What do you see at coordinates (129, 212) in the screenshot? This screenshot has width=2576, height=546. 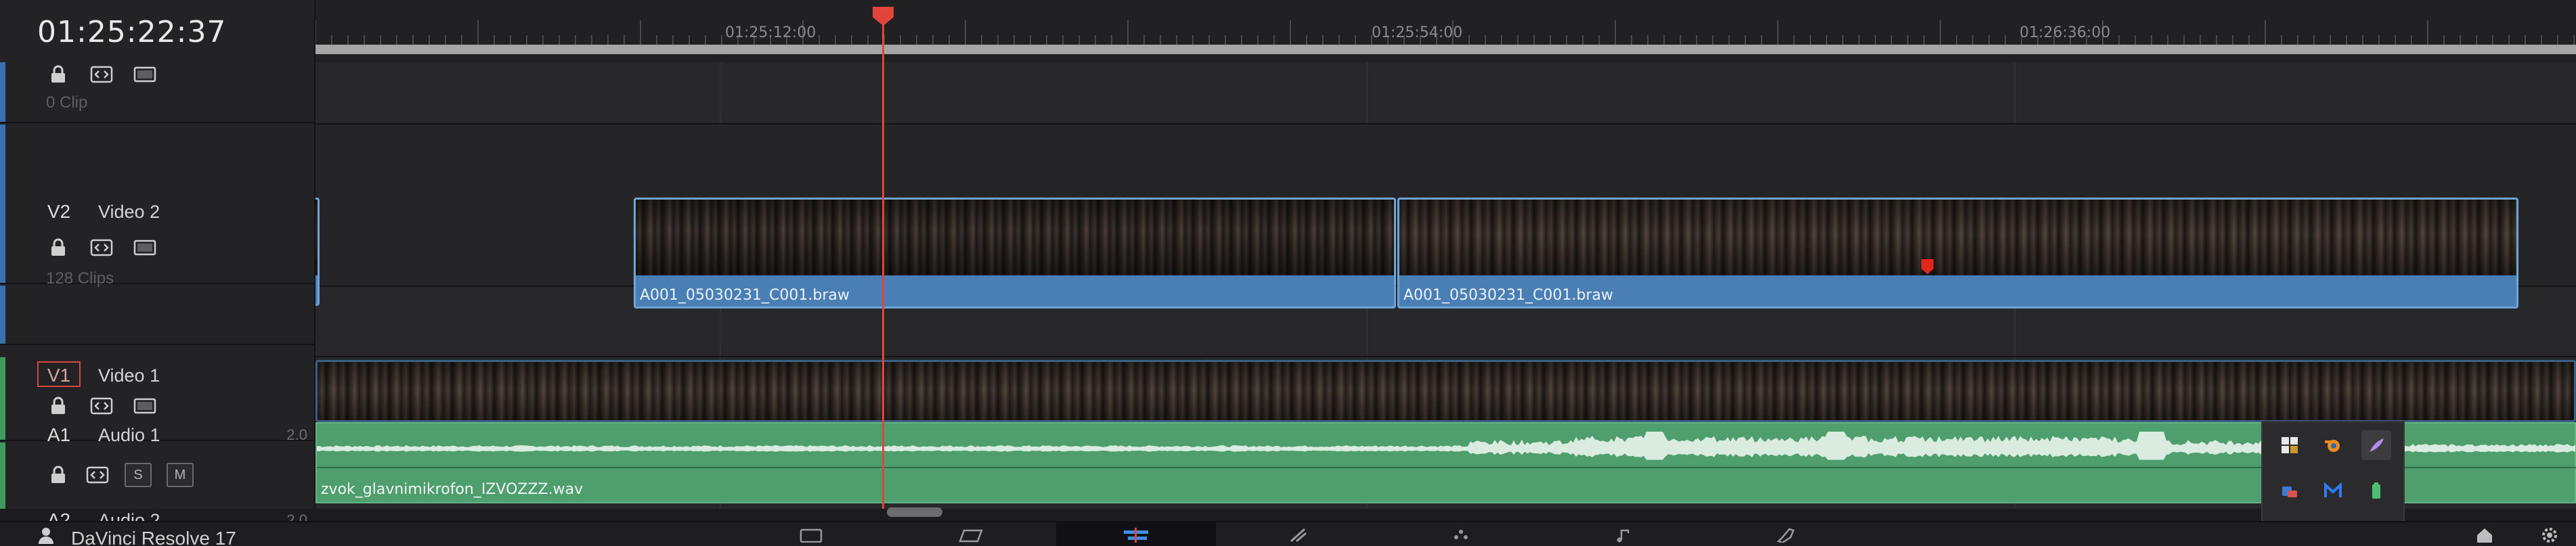 I see `track-name: Video 2` at bounding box center [129, 212].